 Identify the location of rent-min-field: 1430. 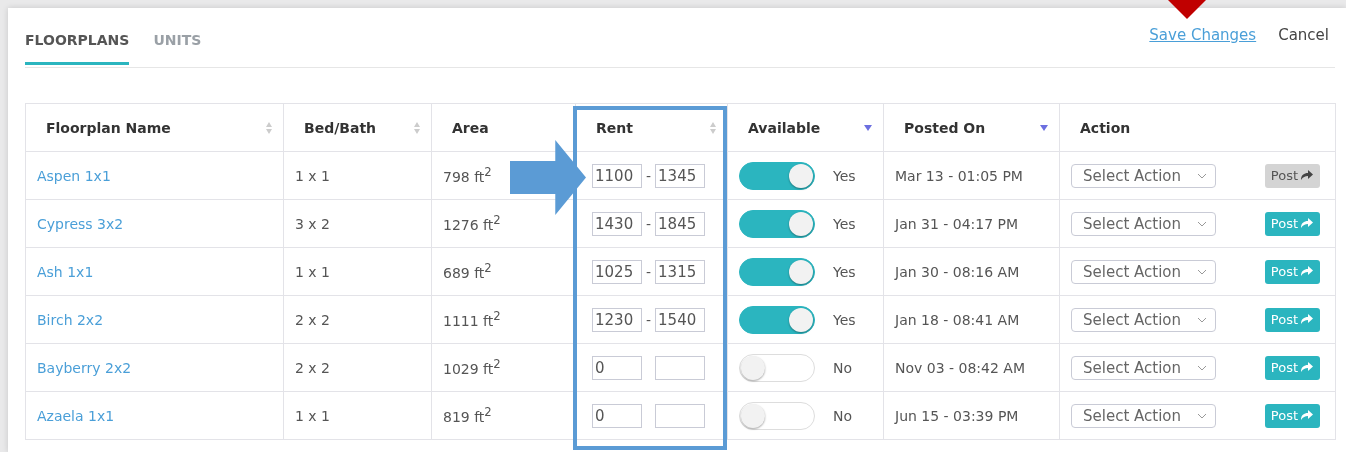
(617, 223).